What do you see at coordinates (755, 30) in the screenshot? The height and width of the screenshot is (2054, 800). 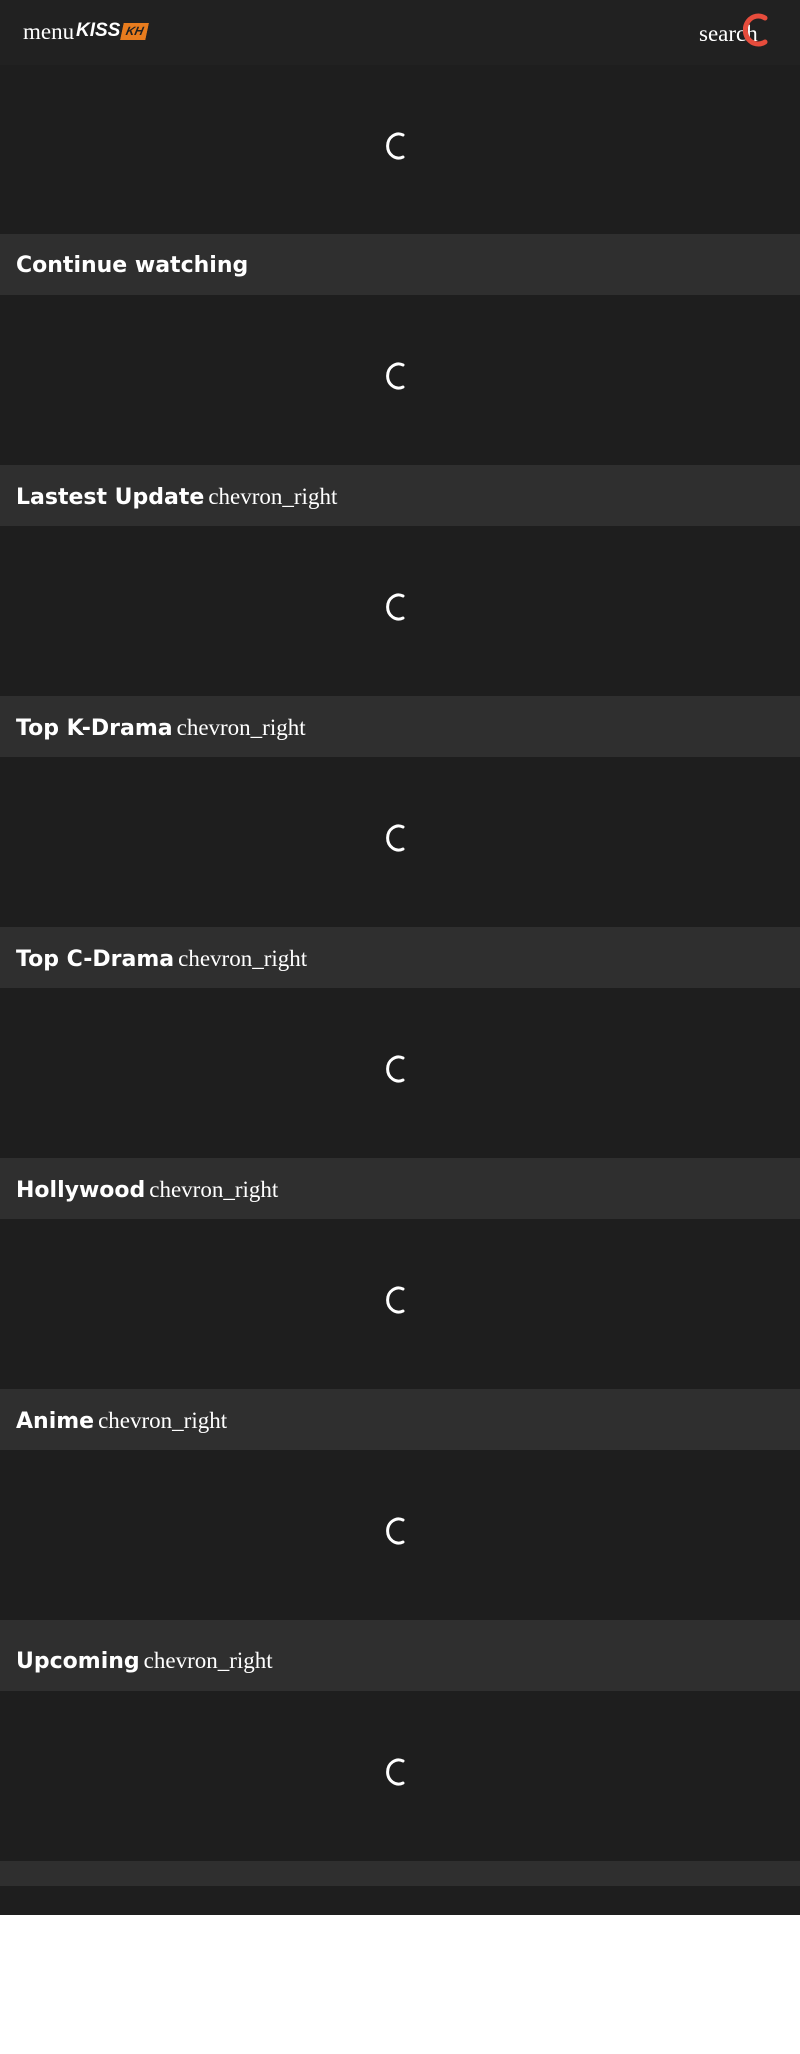 I see `loading-spinner-icon` at bounding box center [755, 30].